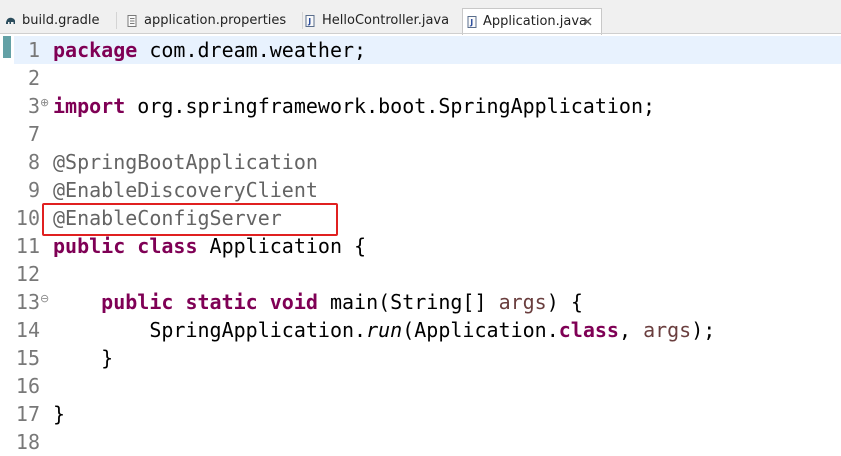 Image resolution: width=841 pixels, height=456 pixels. Describe the element at coordinates (27, 274) in the screenshot. I see `line-number: 12` at that location.